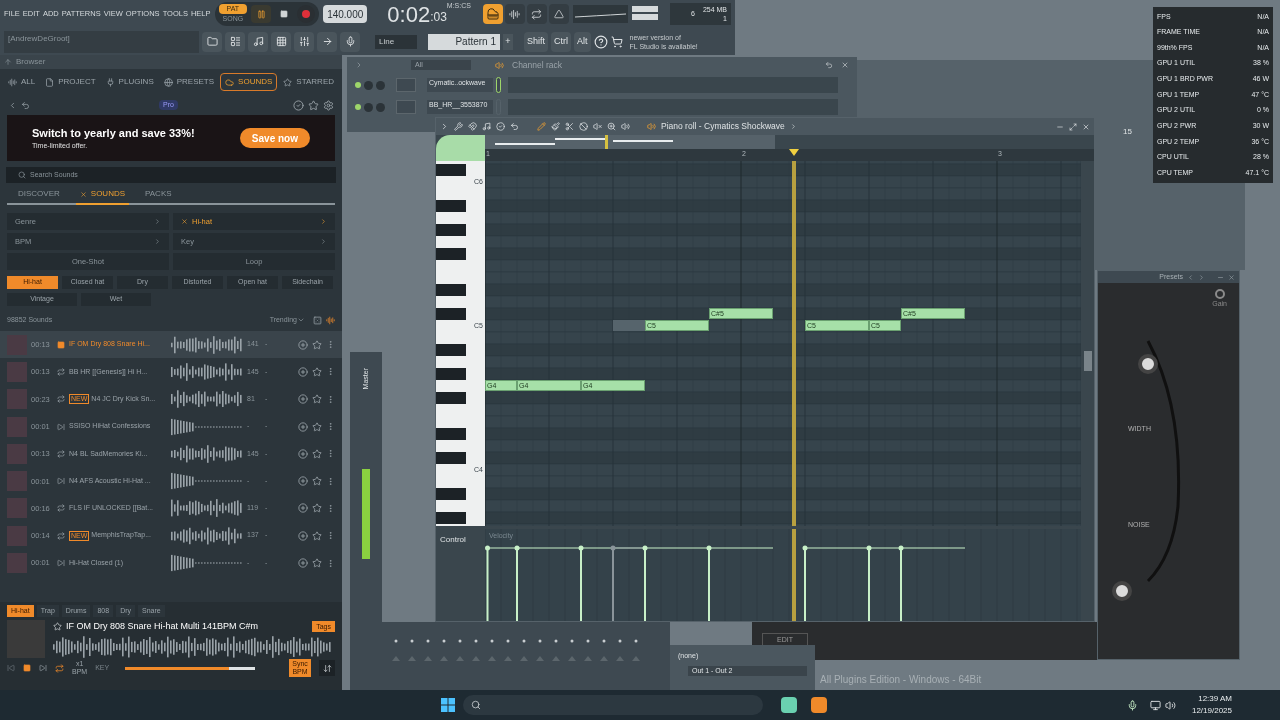 The image size is (1280, 720). I want to click on triangle-icon, so click(558, 14).